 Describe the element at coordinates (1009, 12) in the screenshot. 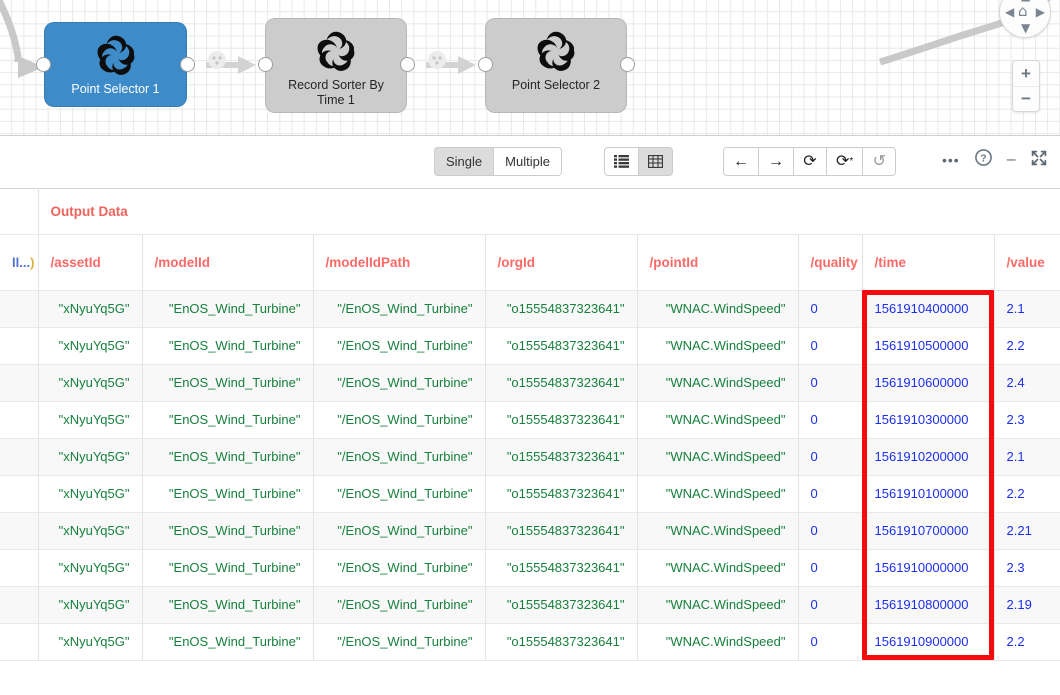

I see `pan-left-icon: ◀` at that location.